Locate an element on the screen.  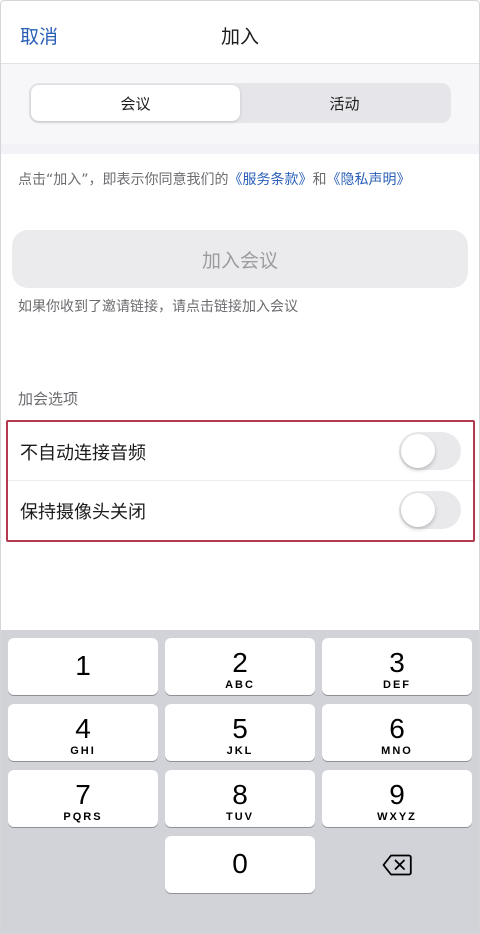
key-0: 0 is located at coordinates (240, 864).